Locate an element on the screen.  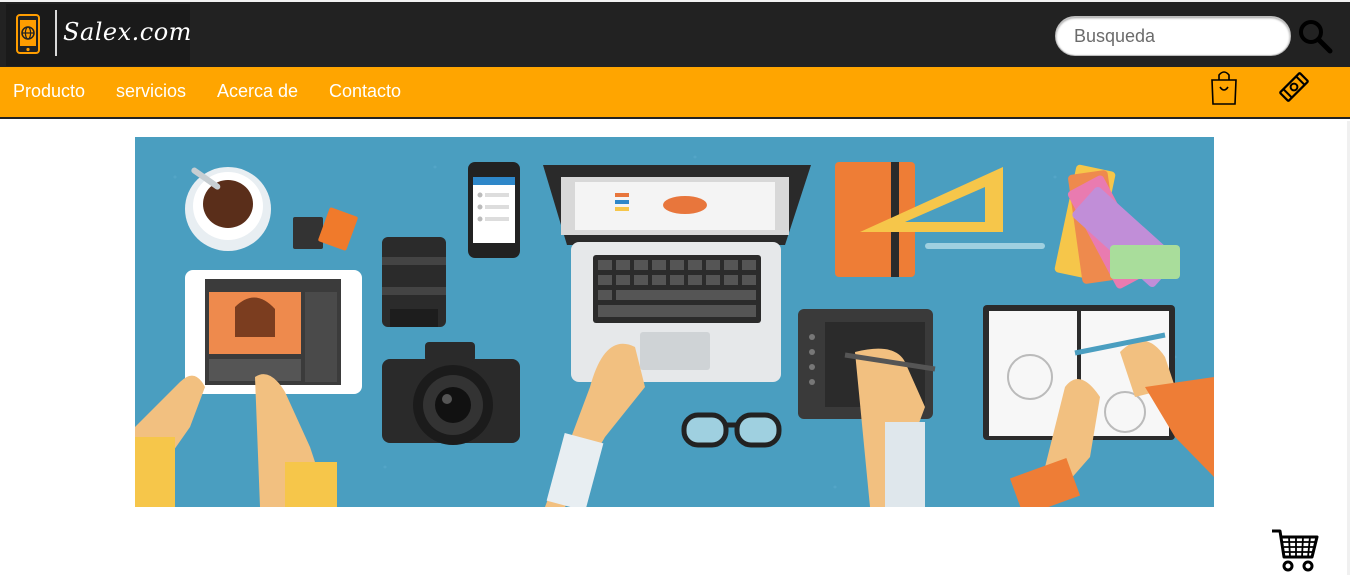
main-nav: Producto servicios Acerca de Contacto is located at coordinates (675, 93).